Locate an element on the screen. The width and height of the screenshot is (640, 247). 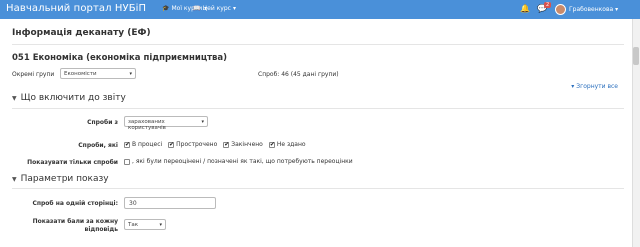
collapse-all-label: Згорнути все is located at coordinates (597, 86).